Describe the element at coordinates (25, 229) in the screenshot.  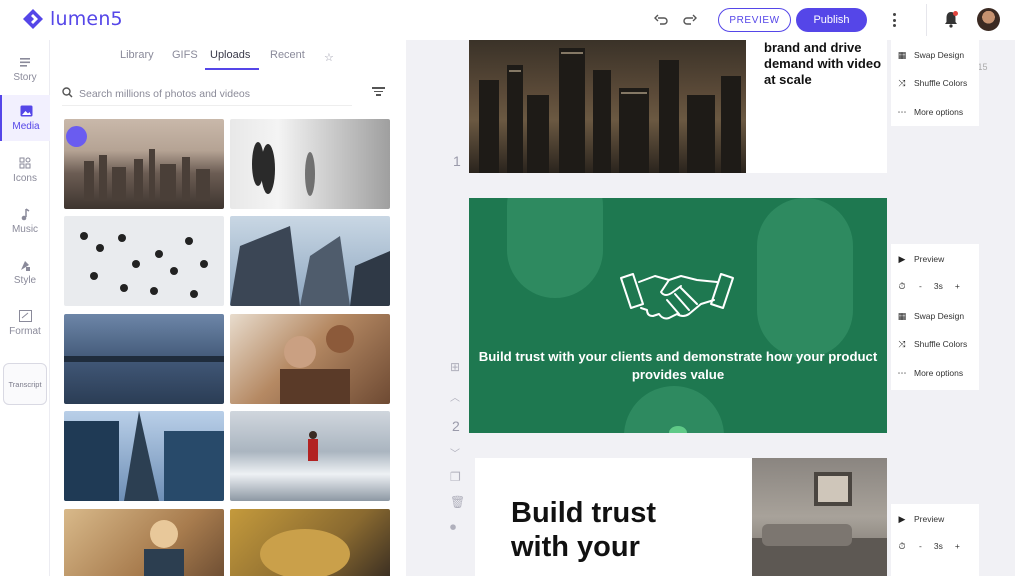
I see `rail-label-music: Music` at that location.